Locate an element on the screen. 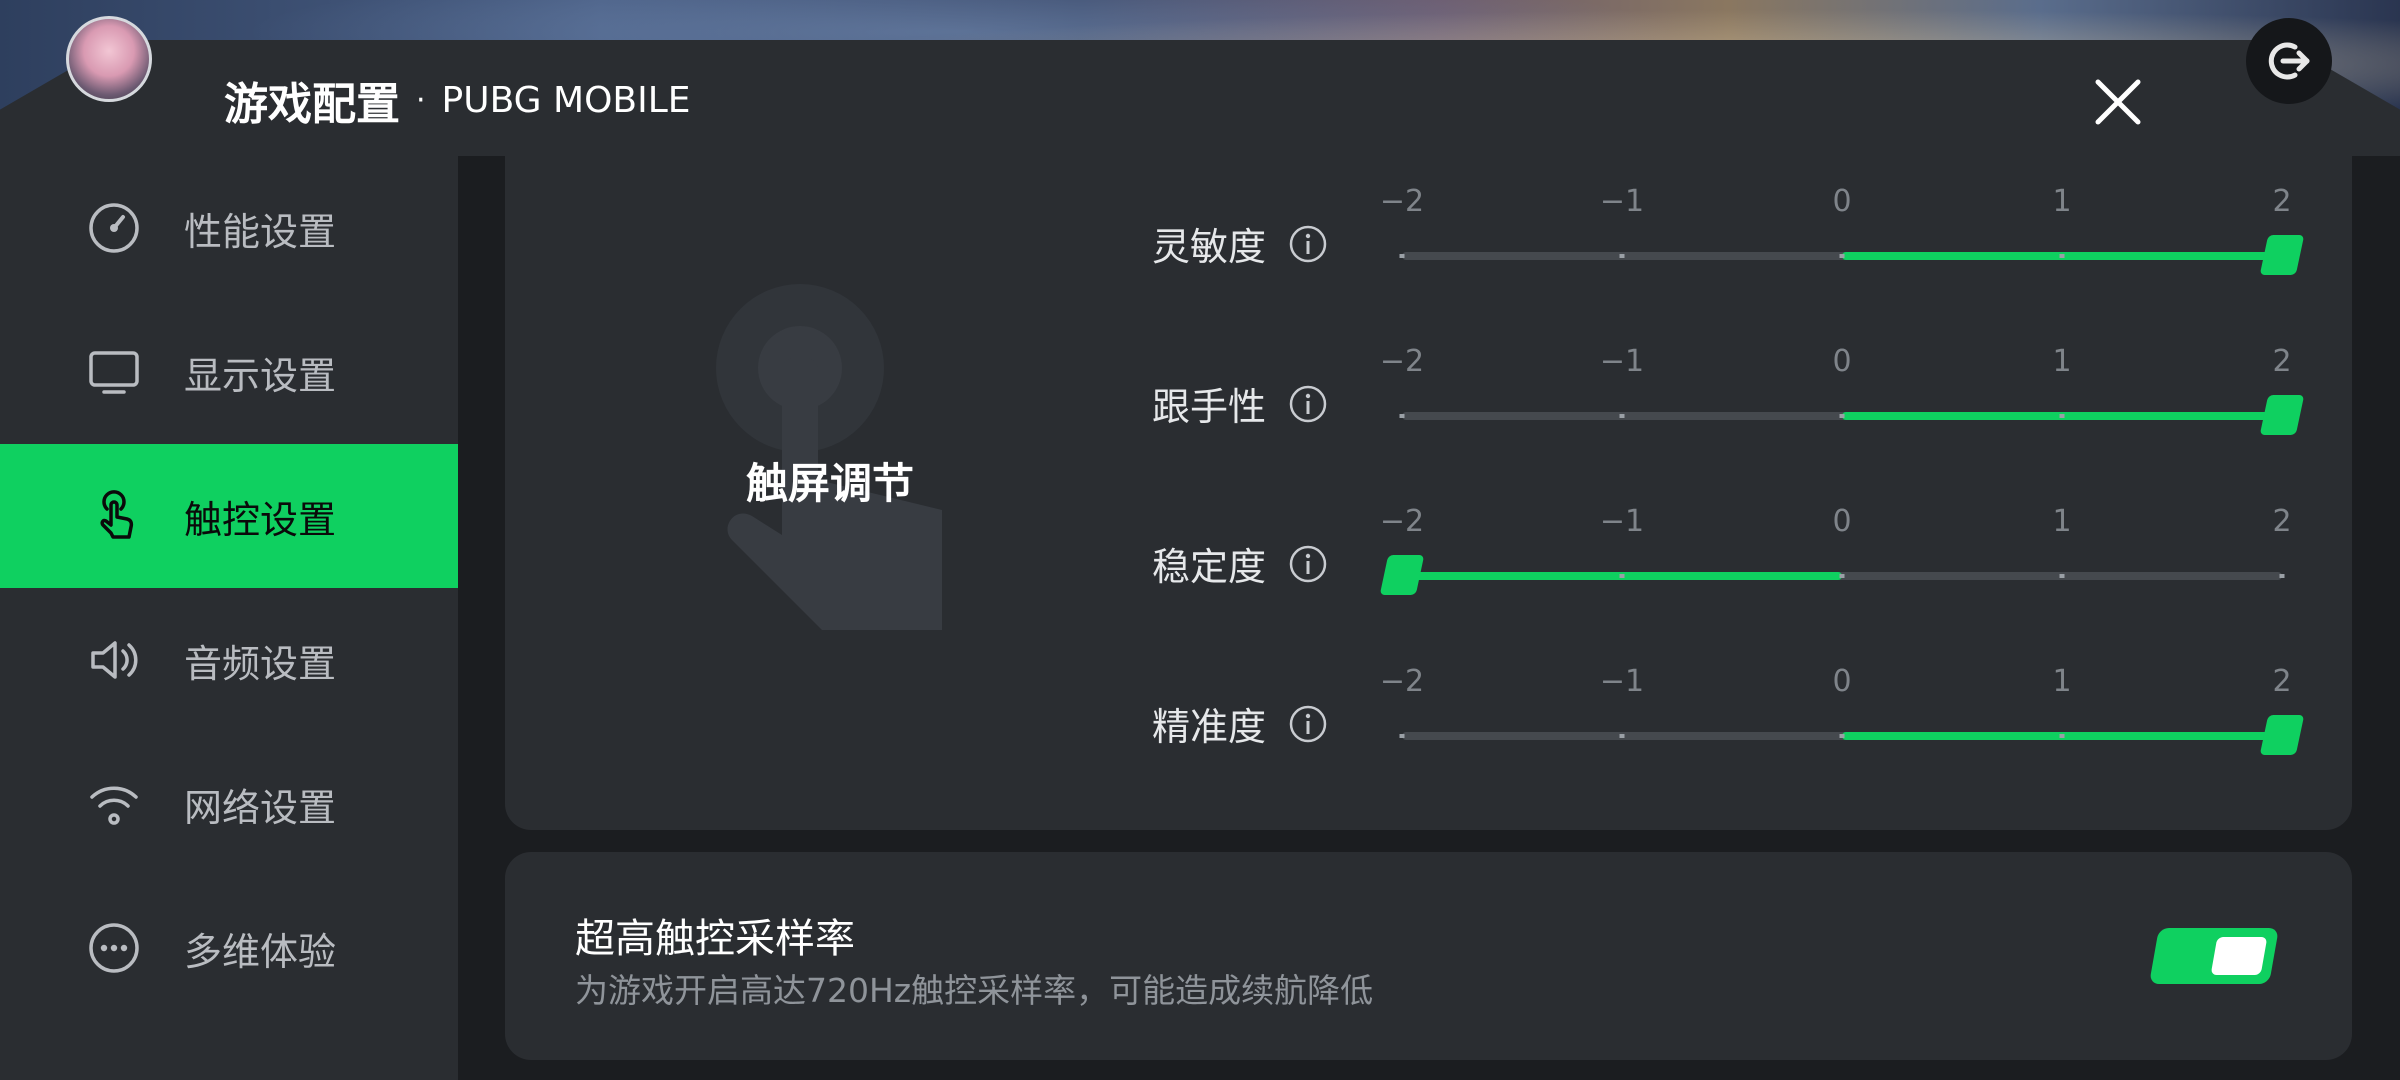 The width and height of the screenshot is (2400, 1080). sensitivity-tick-labels: −2 −1 0 1 2 is located at coordinates (1836, 204).